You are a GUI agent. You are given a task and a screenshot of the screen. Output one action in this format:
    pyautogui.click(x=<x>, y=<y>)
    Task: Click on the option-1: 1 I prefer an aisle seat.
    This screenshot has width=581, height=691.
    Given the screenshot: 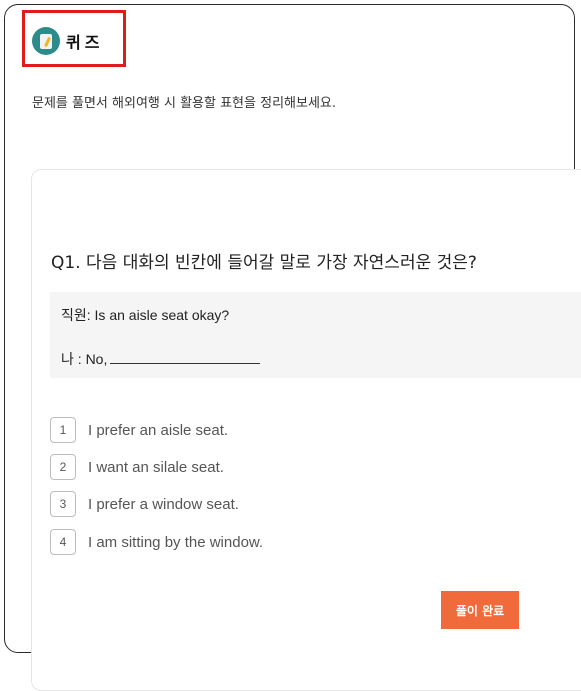 What is the action you would take?
    pyautogui.click(x=139, y=430)
    